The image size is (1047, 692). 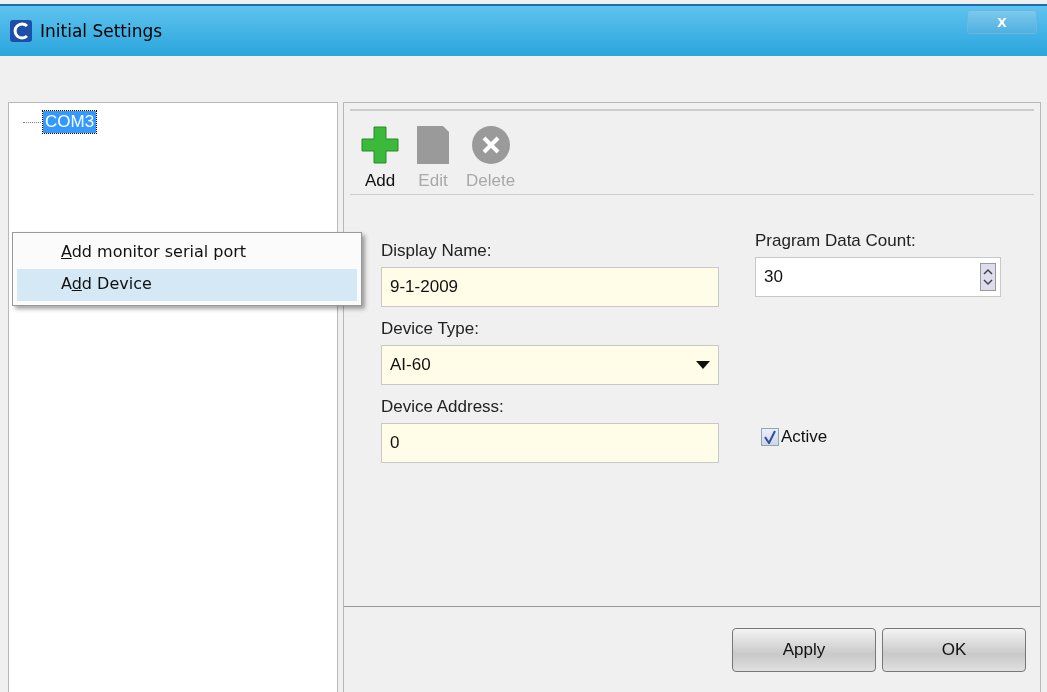 I want to click on field-label: Device Address:, so click(x=443, y=407).